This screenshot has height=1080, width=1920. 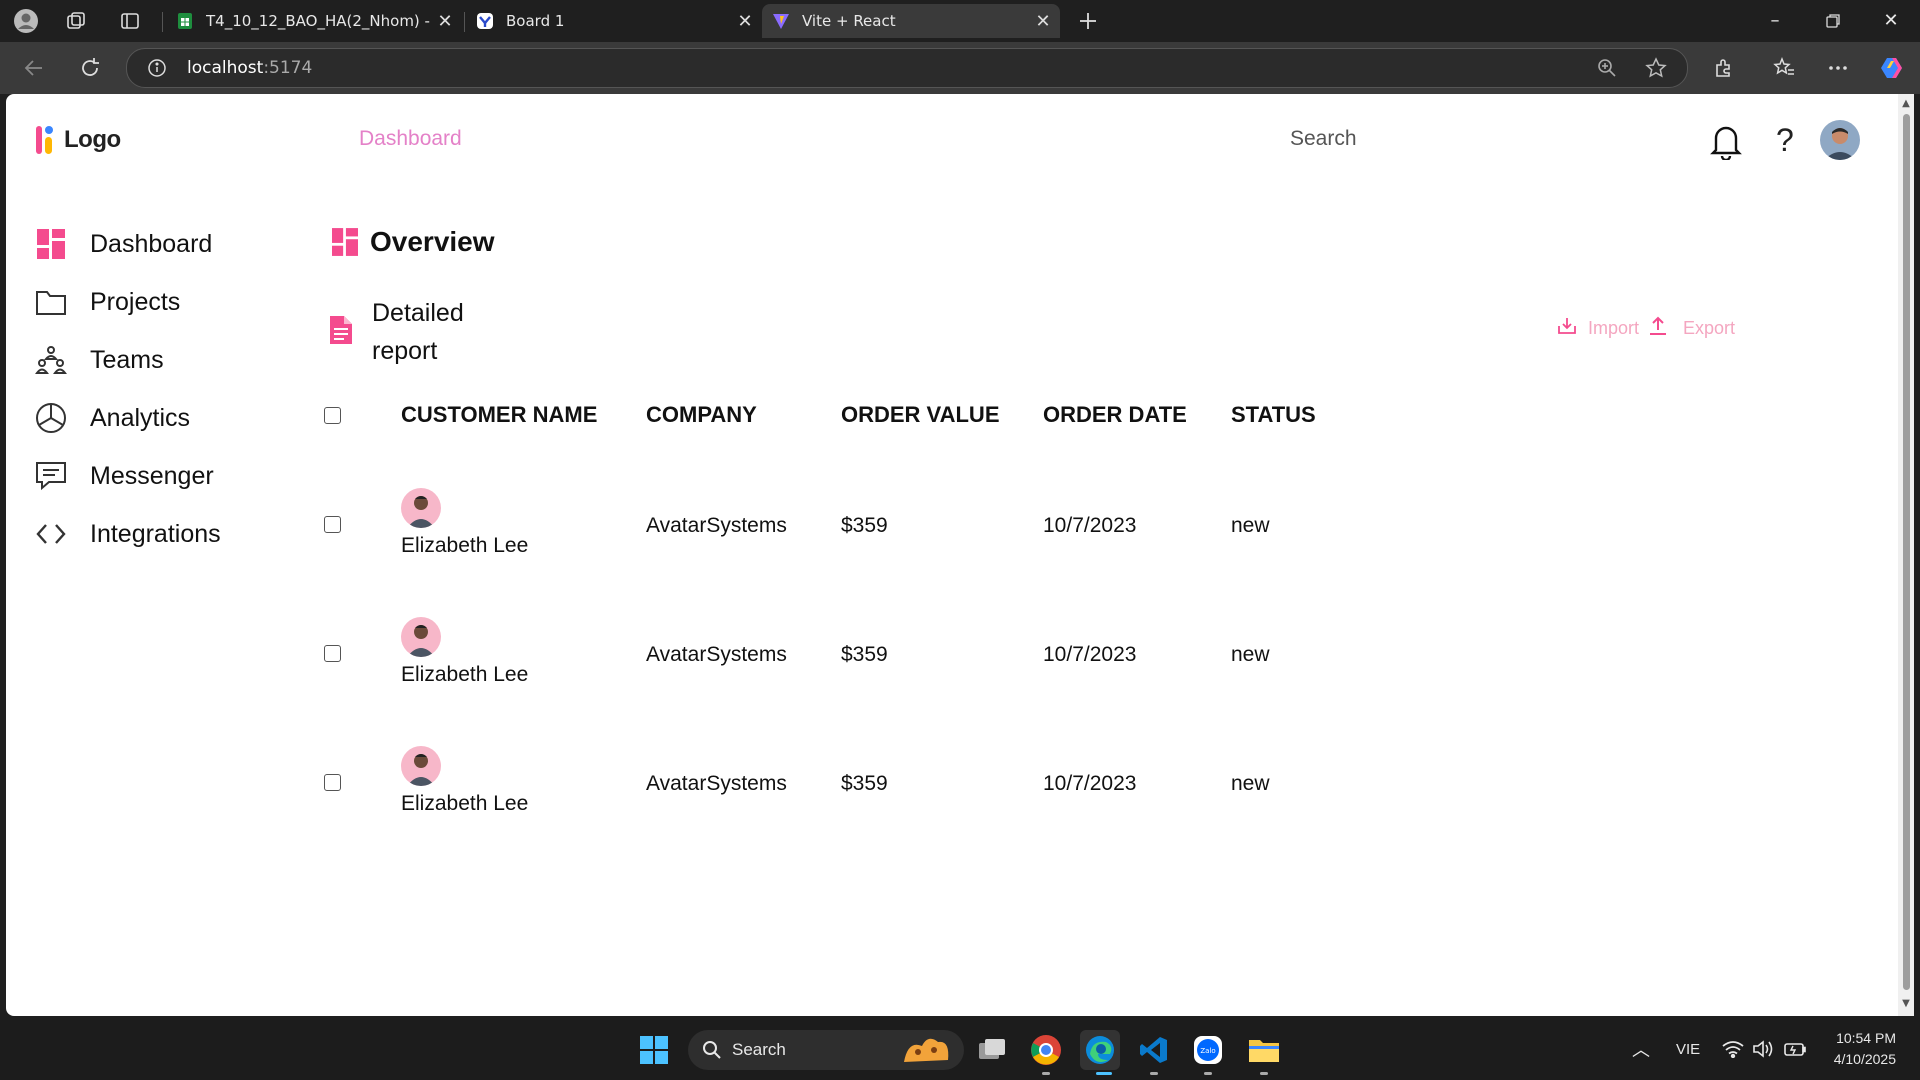 What do you see at coordinates (127, 359) in the screenshot?
I see `sidebar-item-label: Teams` at bounding box center [127, 359].